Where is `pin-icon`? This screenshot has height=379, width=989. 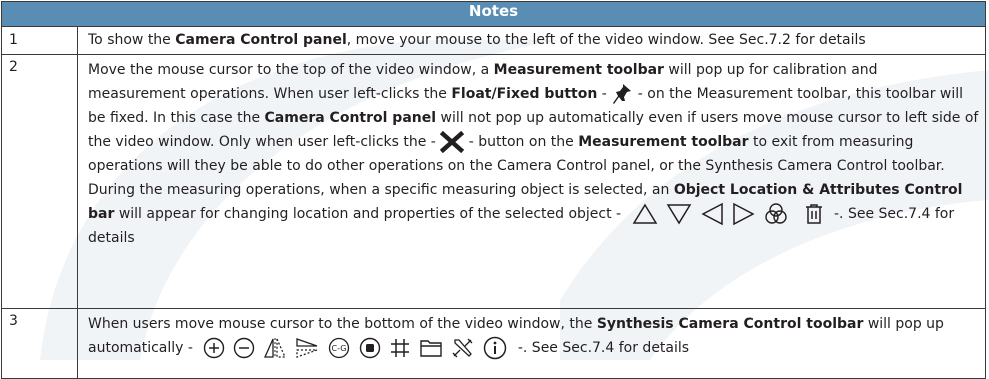
pin-icon is located at coordinates (622, 94).